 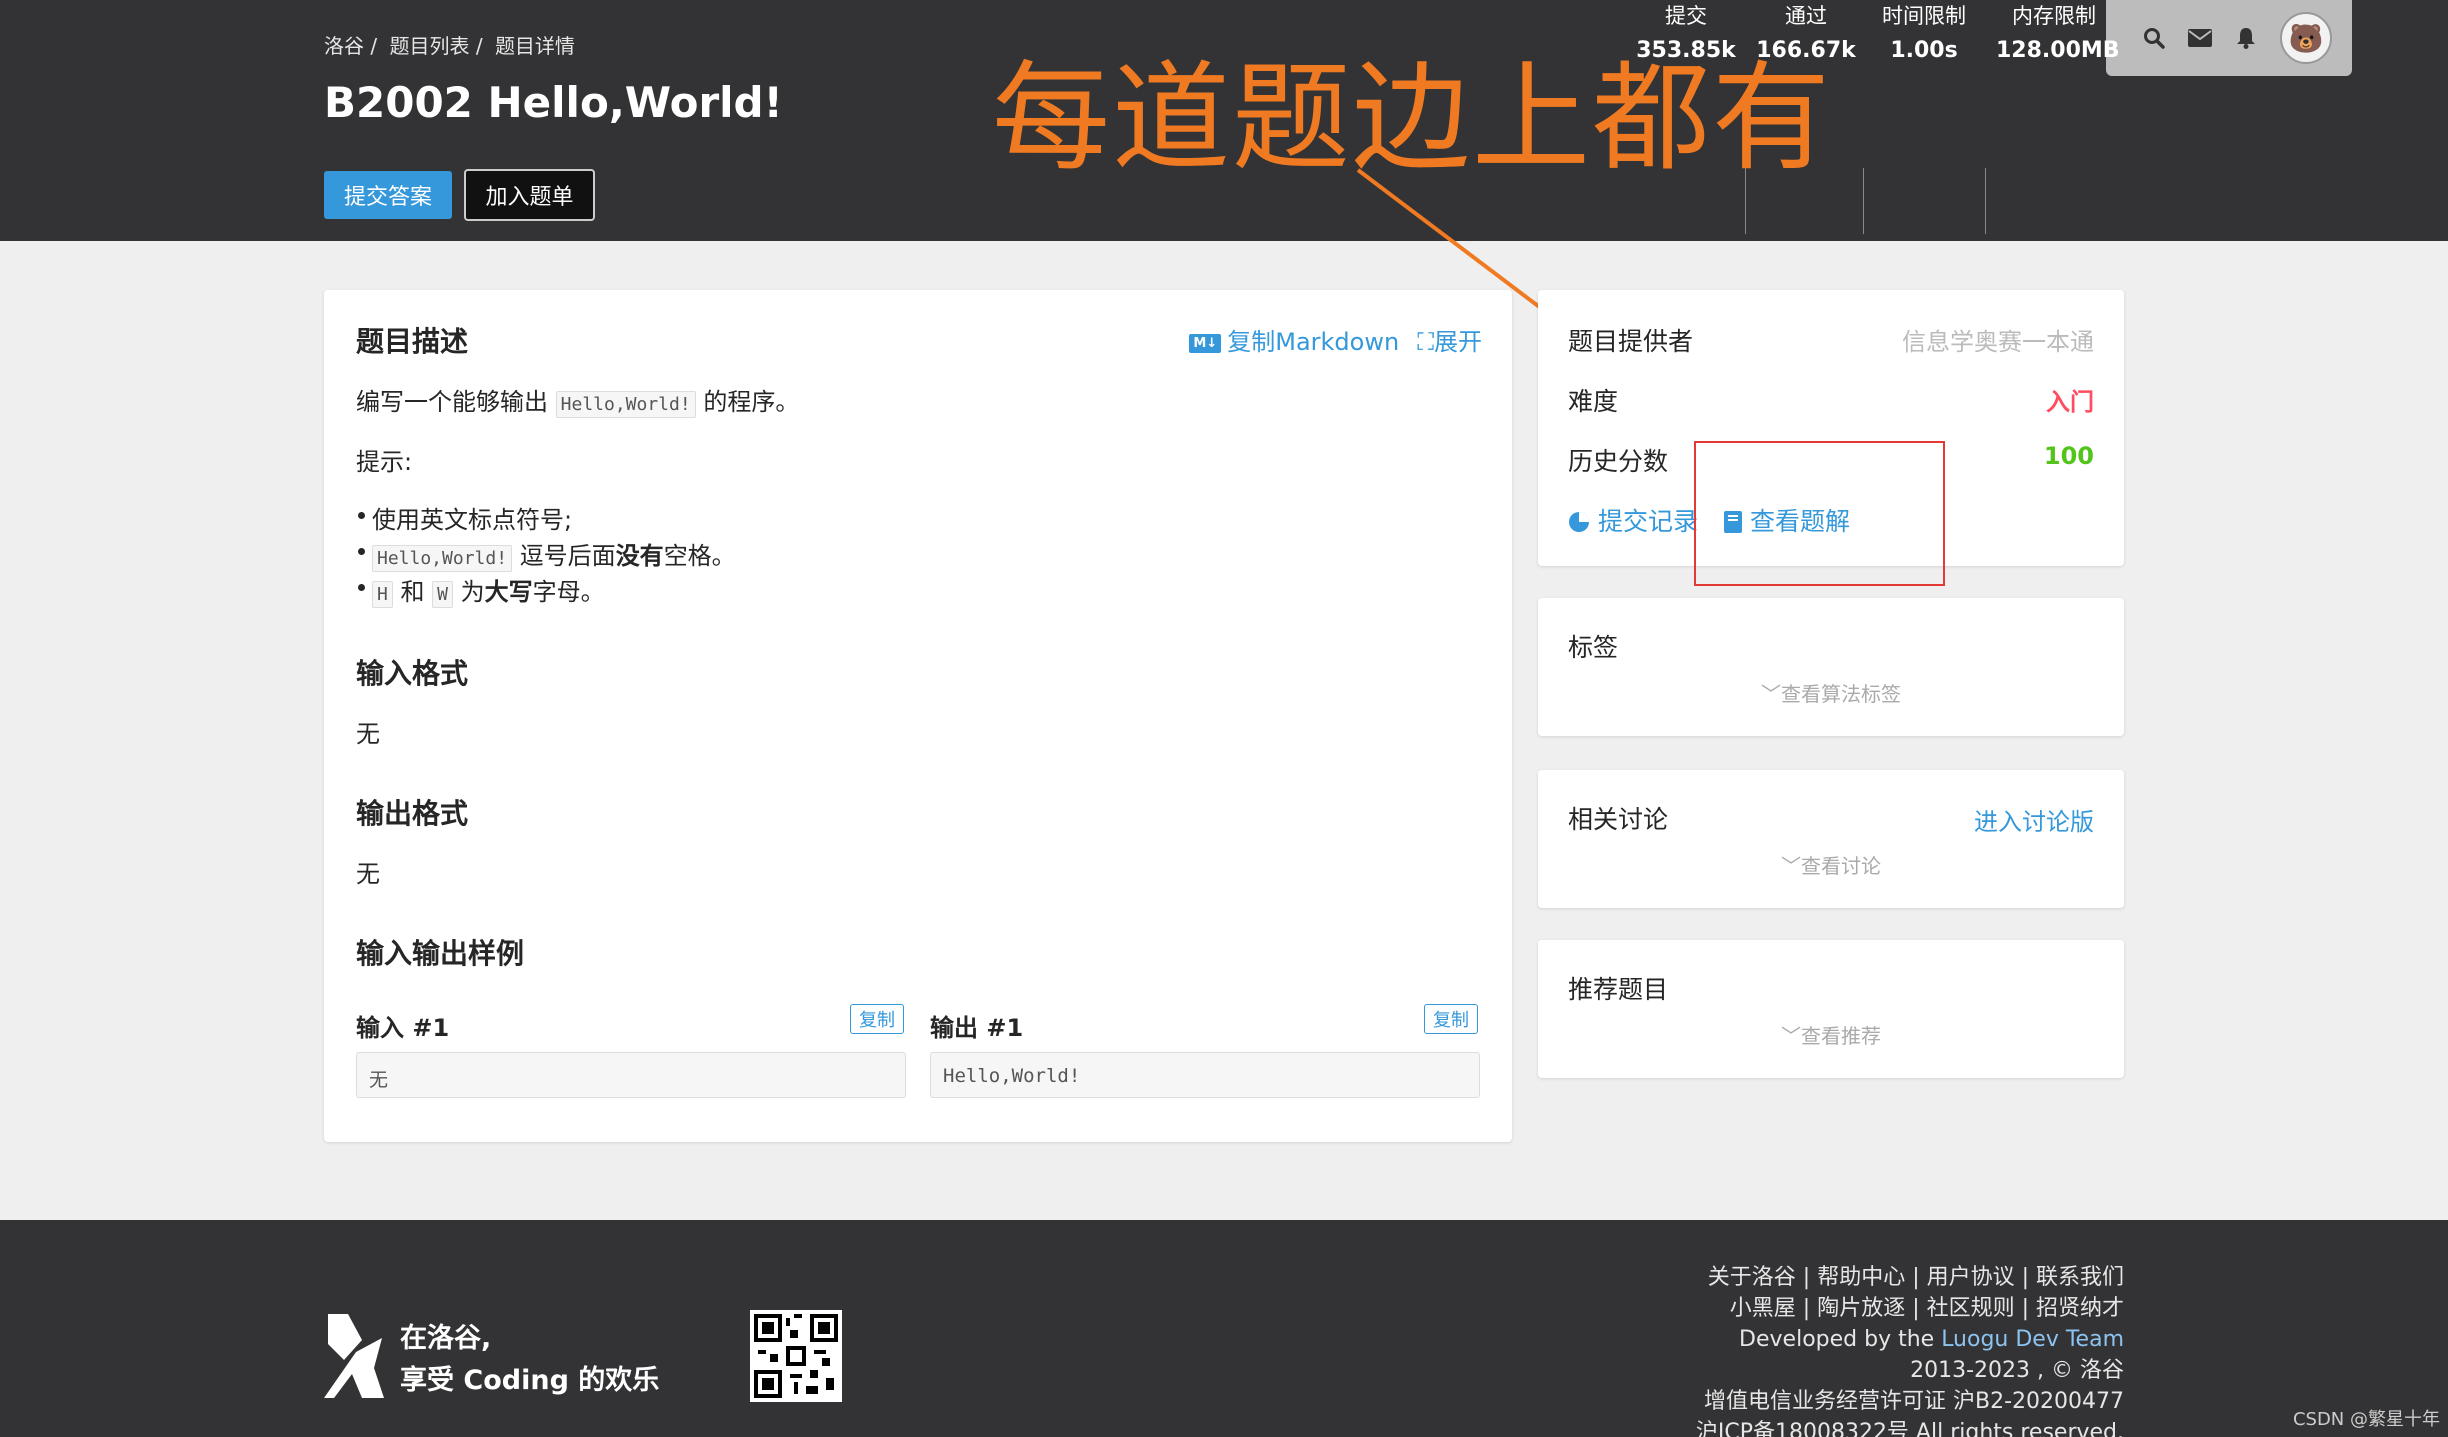 I want to click on footer-copyright: 2013-2023 , © 洛谷, so click(x=2017, y=1370).